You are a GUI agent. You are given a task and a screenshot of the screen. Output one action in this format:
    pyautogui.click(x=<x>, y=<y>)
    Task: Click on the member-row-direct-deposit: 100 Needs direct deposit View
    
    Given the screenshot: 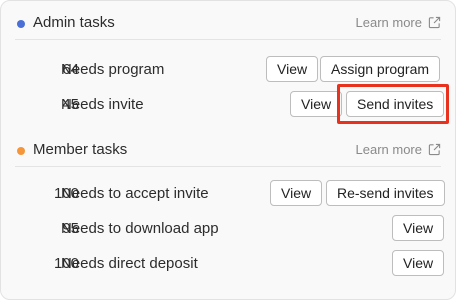 What is the action you would take?
    pyautogui.click(x=228, y=265)
    